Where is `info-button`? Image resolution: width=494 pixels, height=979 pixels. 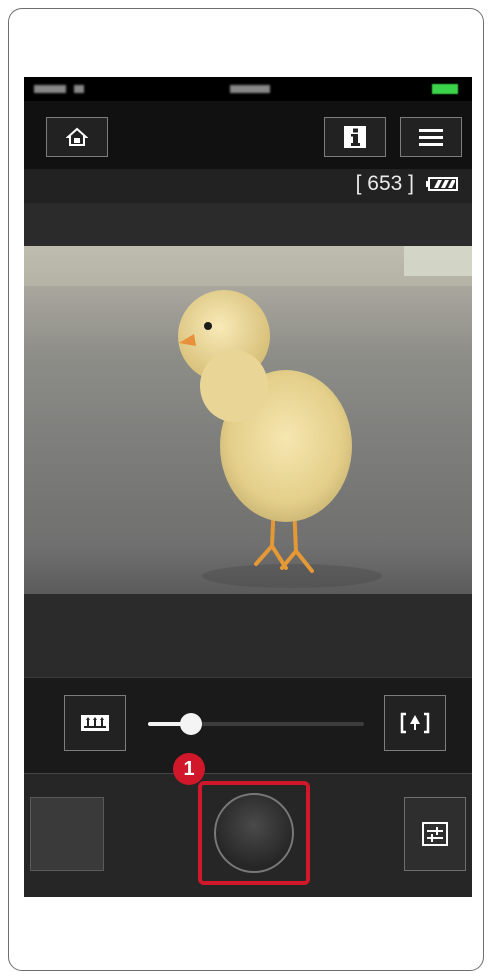
info-button is located at coordinates (355, 137).